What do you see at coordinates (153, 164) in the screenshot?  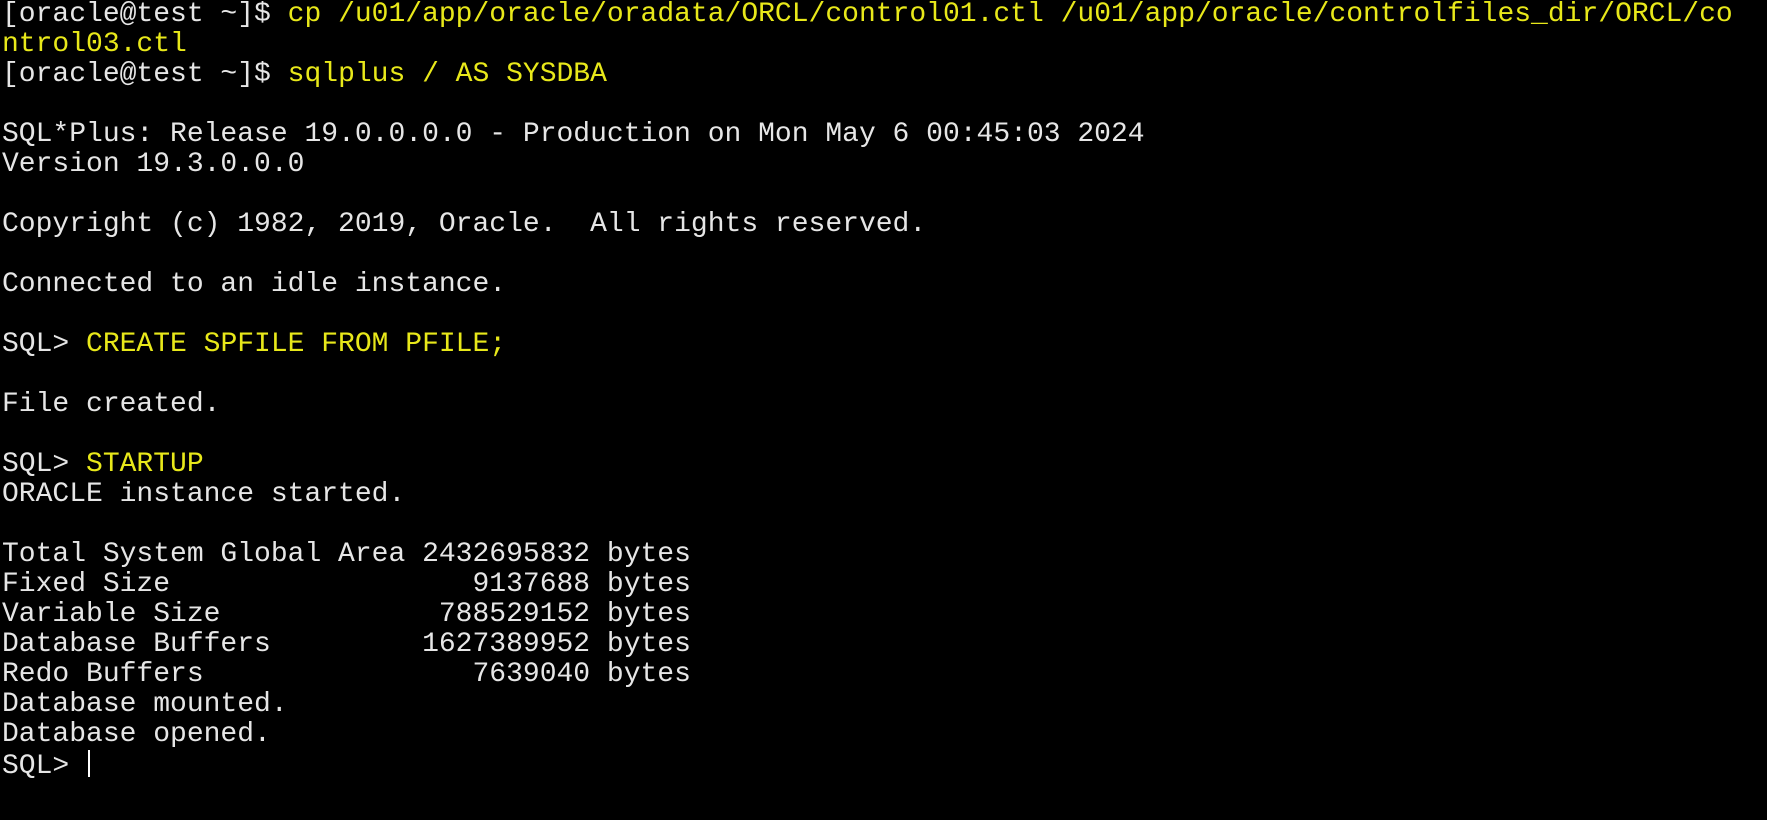 I see `output-text: Version 19.3.0.0.0` at bounding box center [153, 164].